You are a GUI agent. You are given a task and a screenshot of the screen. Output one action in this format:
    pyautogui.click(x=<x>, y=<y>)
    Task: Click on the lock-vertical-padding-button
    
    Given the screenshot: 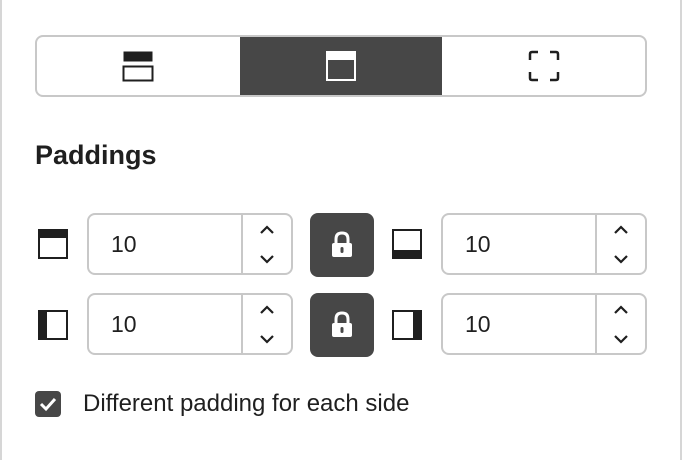 What is the action you would take?
    pyautogui.click(x=342, y=245)
    